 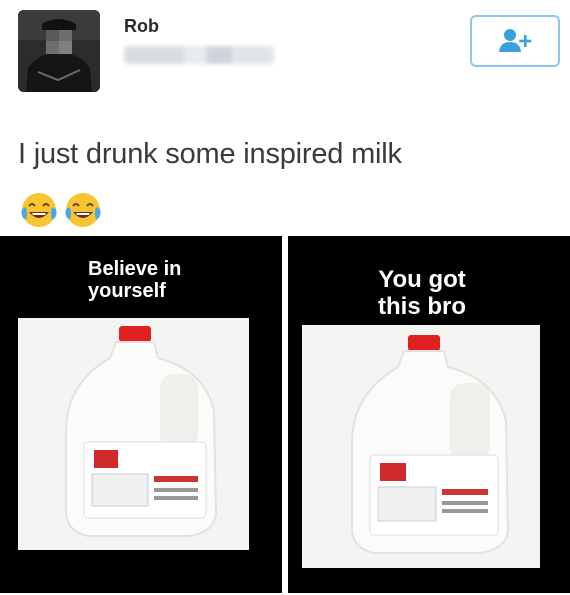 I want to click on tweet-text: I just drunk some inspired milk, so click(x=210, y=154).